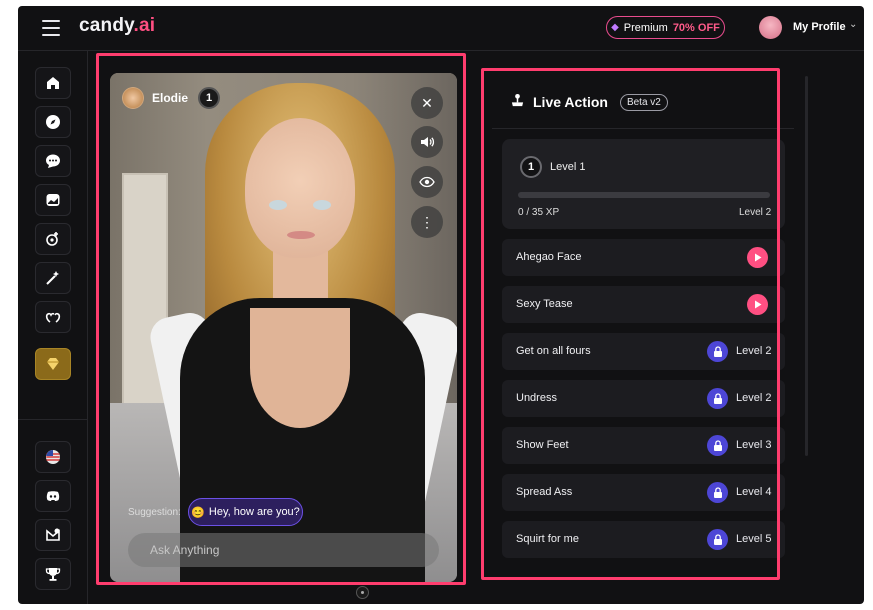 The height and width of the screenshot is (610, 873). Describe the element at coordinates (254, 512) in the screenshot. I see `suggestion-text: Hey, how are you?` at that location.